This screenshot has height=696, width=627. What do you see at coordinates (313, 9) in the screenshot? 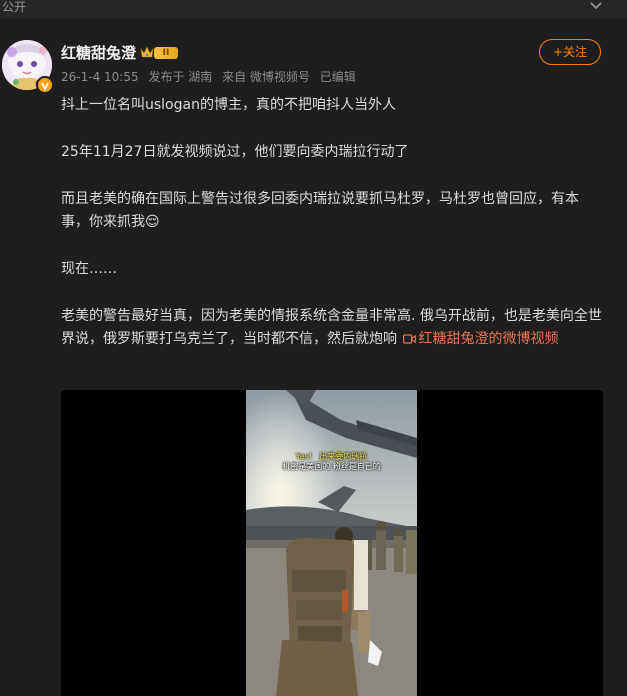
I see `top-strip: 公开` at bounding box center [313, 9].